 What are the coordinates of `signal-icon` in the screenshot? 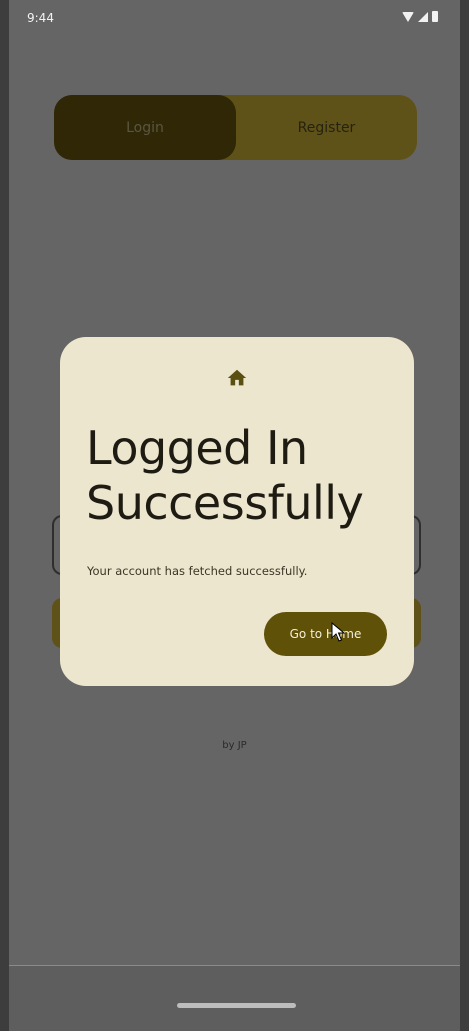 It's located at (423, 16).